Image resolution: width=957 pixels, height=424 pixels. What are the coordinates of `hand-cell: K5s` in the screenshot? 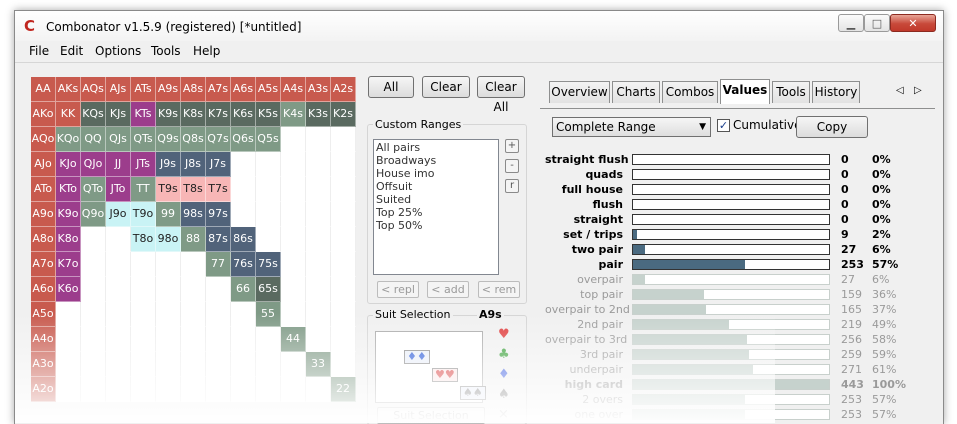 It's located at (268, 114).